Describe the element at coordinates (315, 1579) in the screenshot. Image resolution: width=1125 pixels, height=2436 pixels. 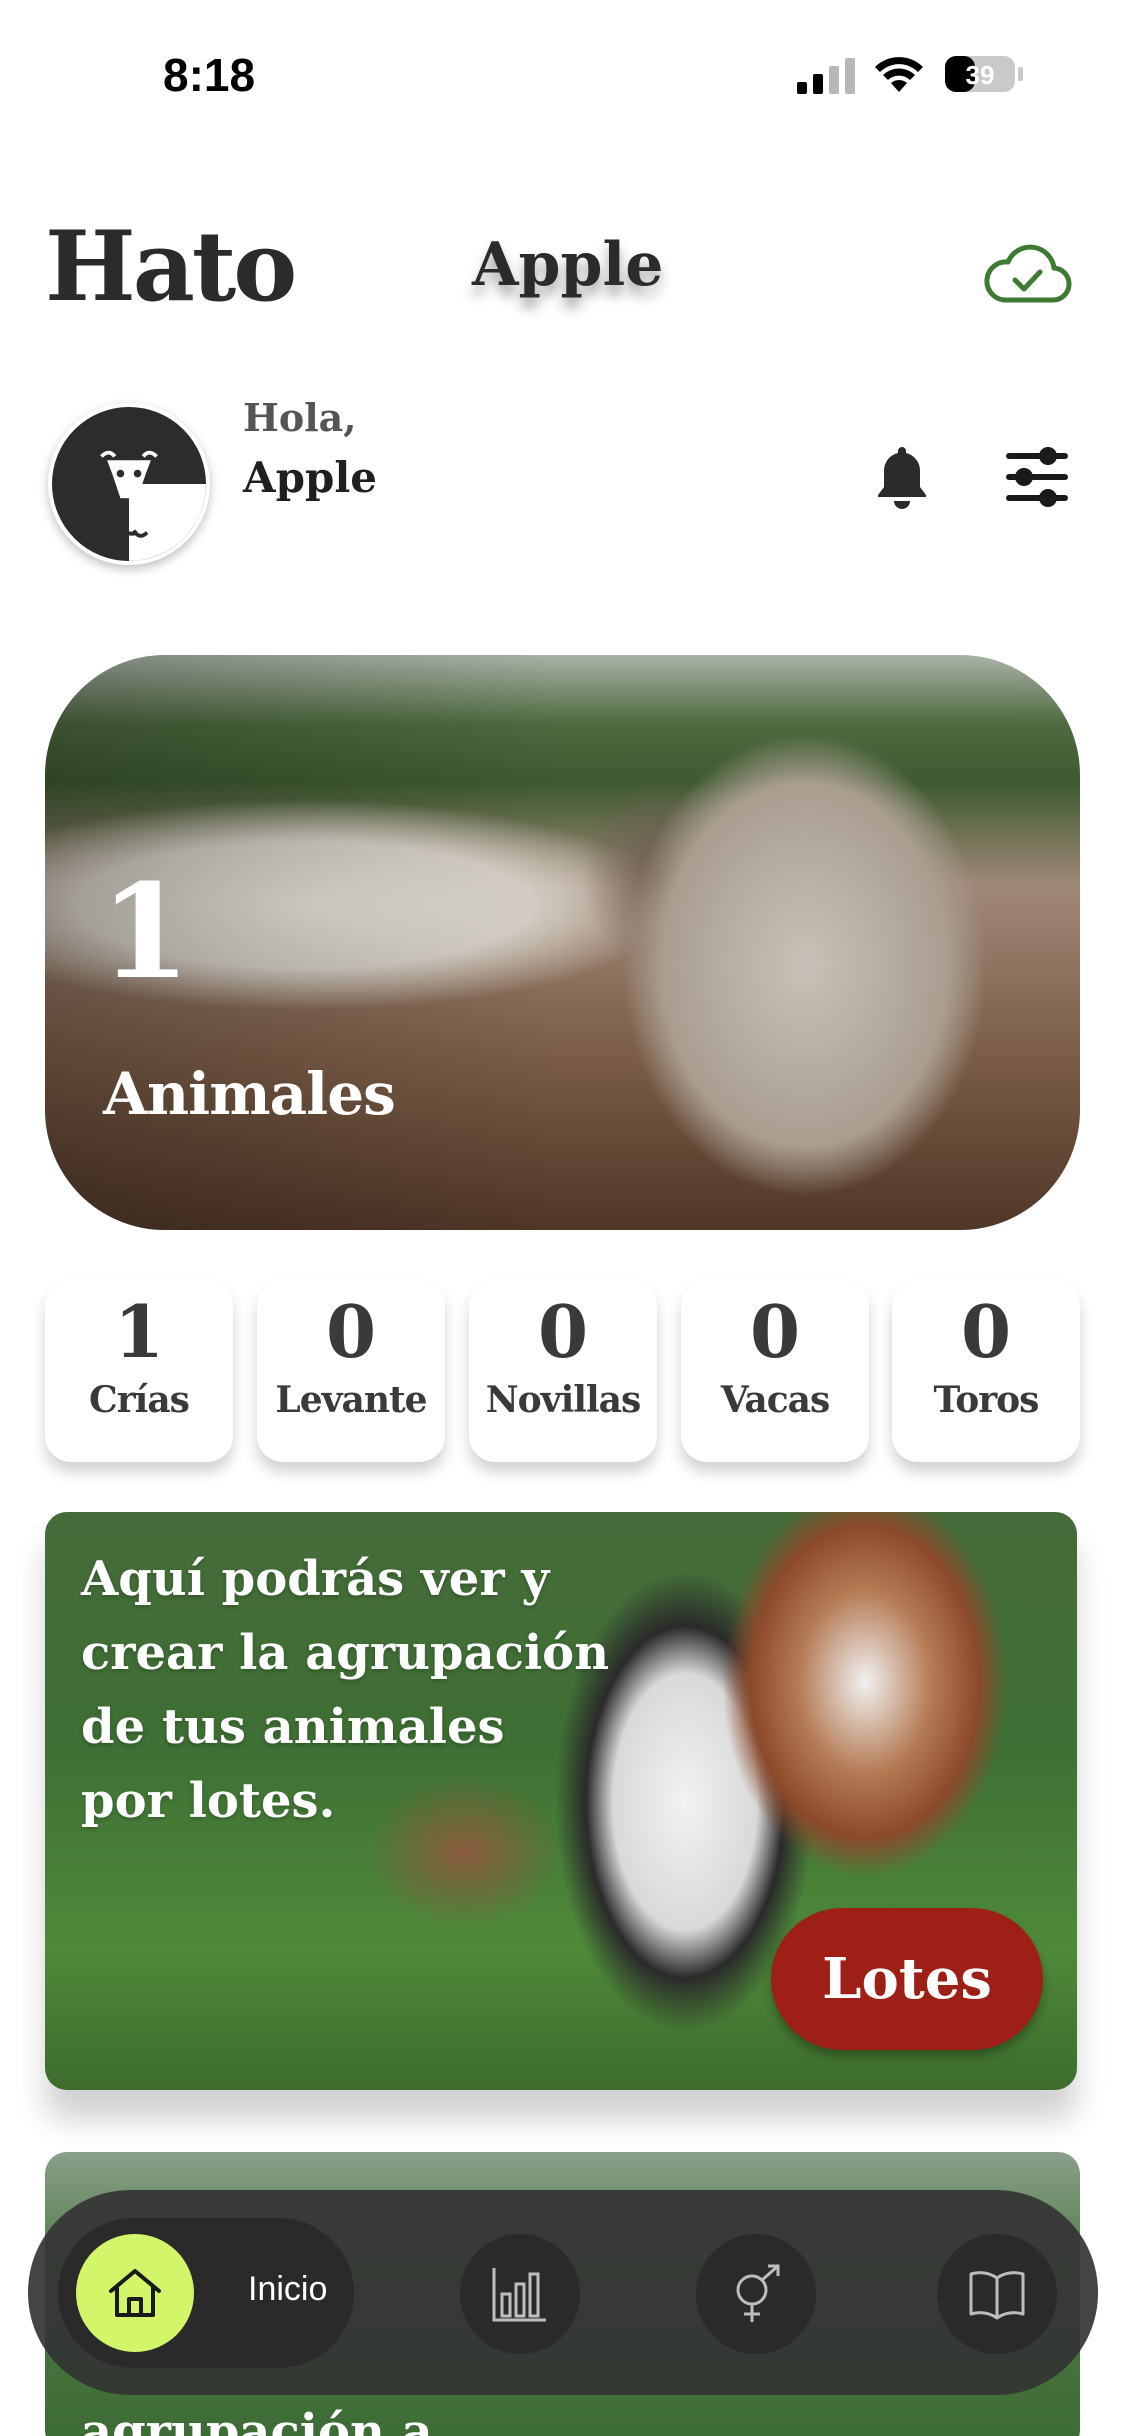
I see `lotes-line: Aquí podrás ver y` at that location.